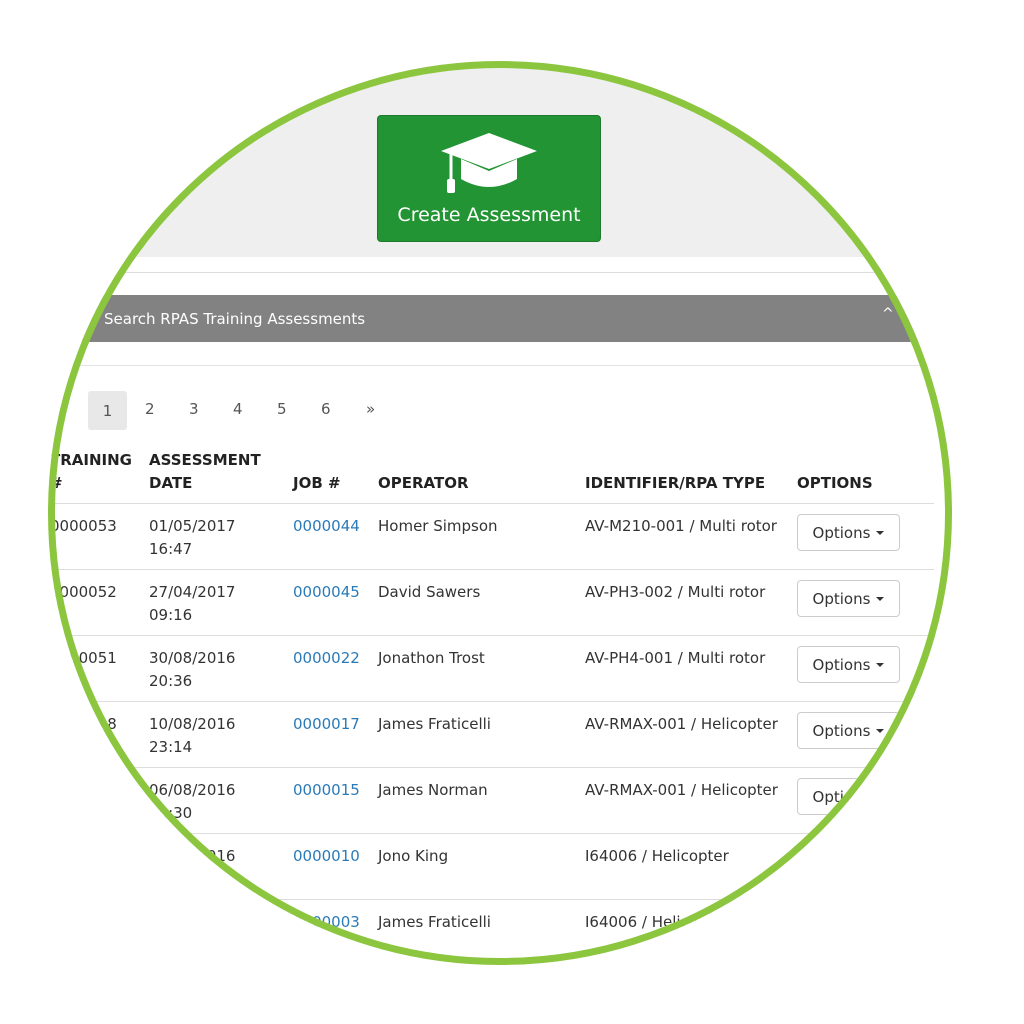  I want to click on operator-name: James Norman, so click(433, 790).